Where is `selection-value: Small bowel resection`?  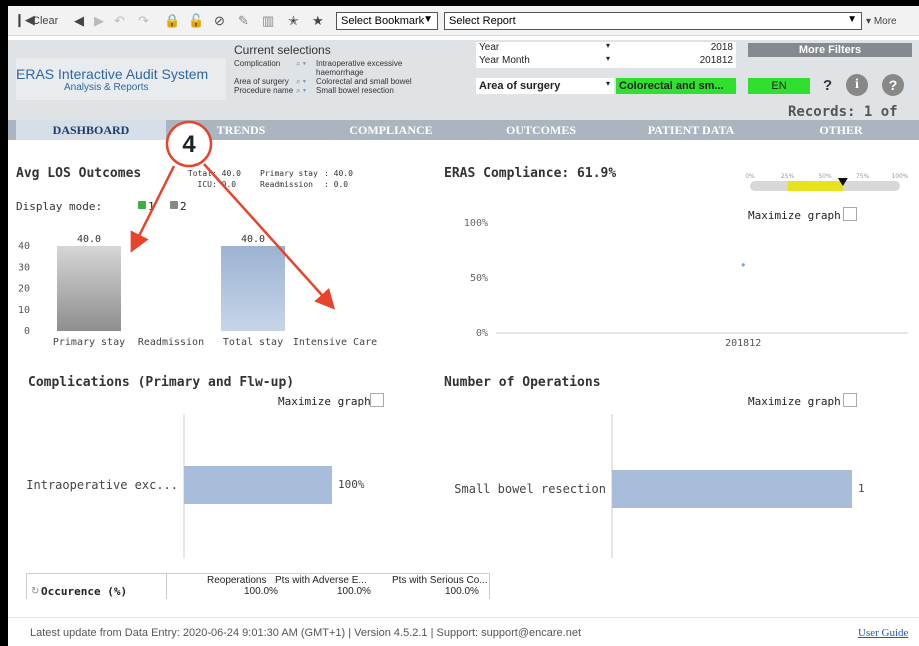 selection-value: Small bowel resection is located at coordinates (355, 90).